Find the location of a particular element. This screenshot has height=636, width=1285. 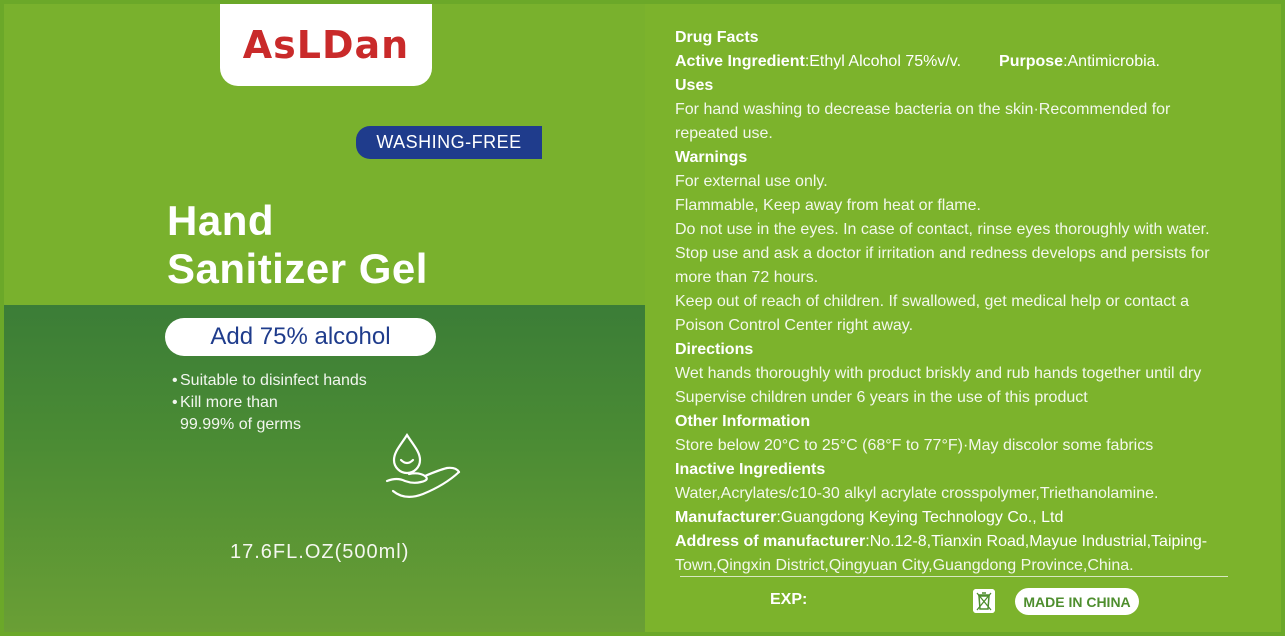

manufacturer-label: Manufacturer is located at coordinates (726, 517).